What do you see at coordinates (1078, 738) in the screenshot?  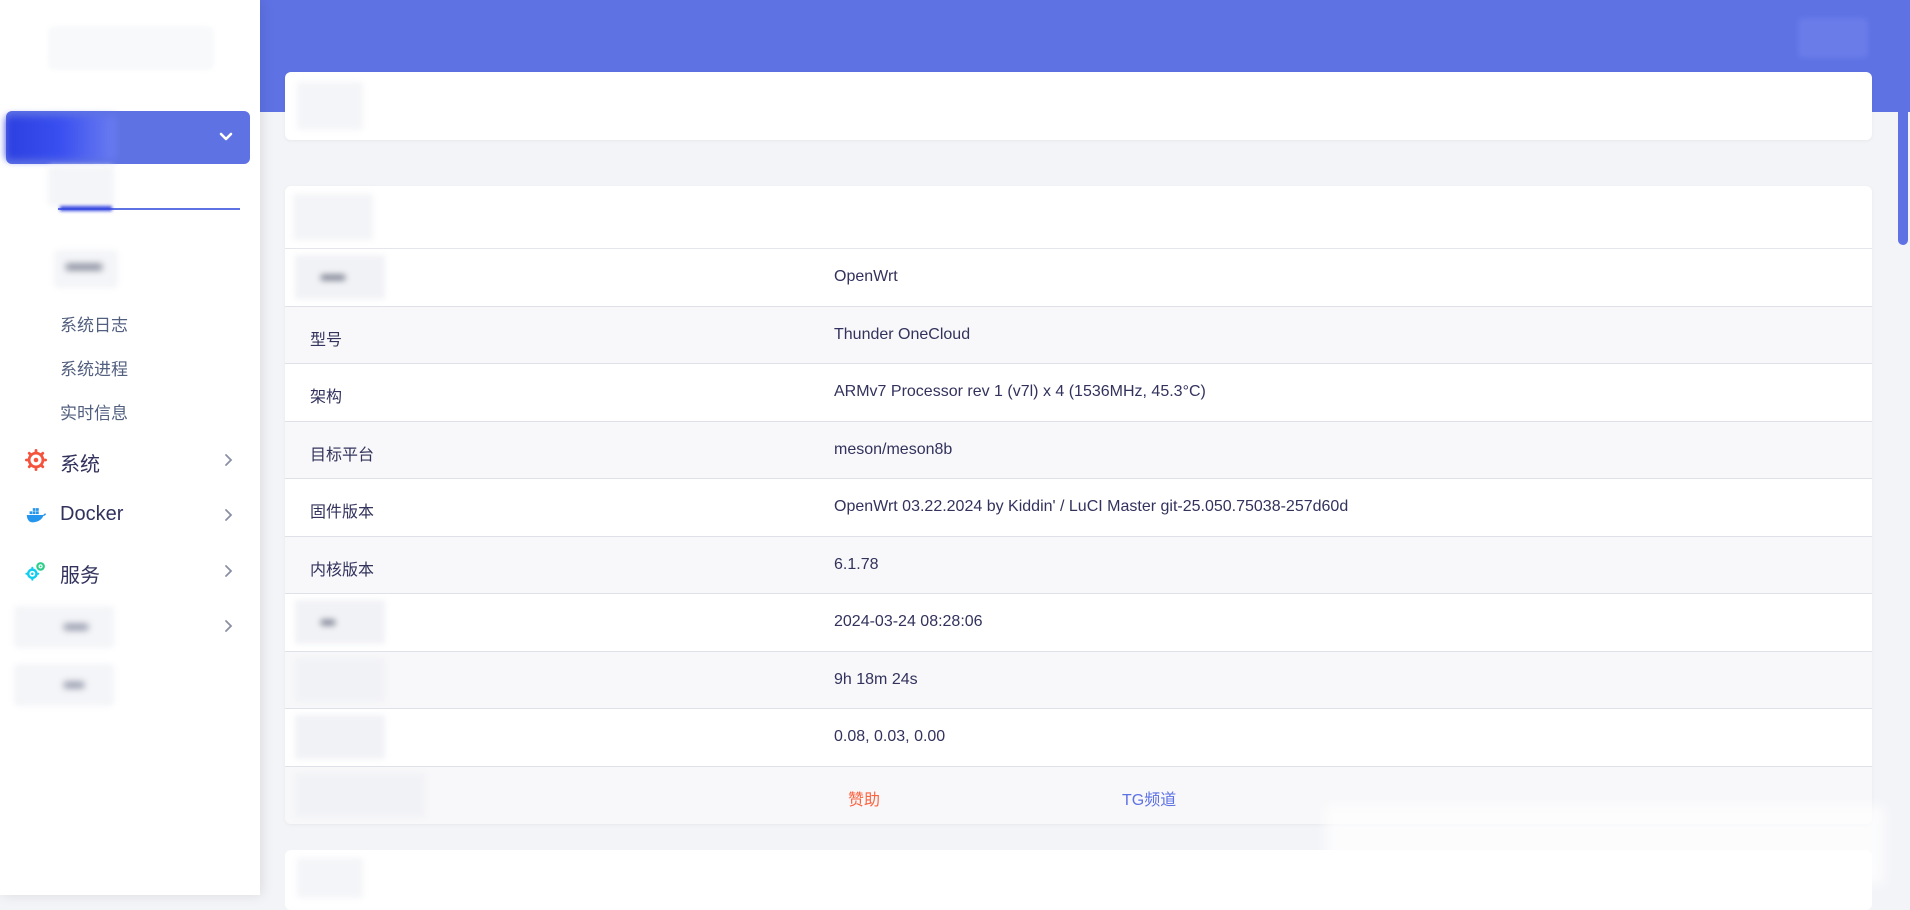 I see `table-row: 0.08, 0.03, 0.00` at bounding box center [1078, 738].